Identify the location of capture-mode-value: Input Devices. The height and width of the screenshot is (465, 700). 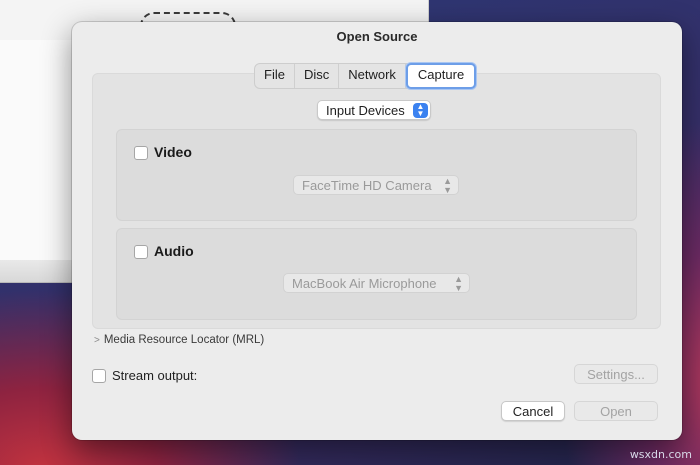
(365, 110).